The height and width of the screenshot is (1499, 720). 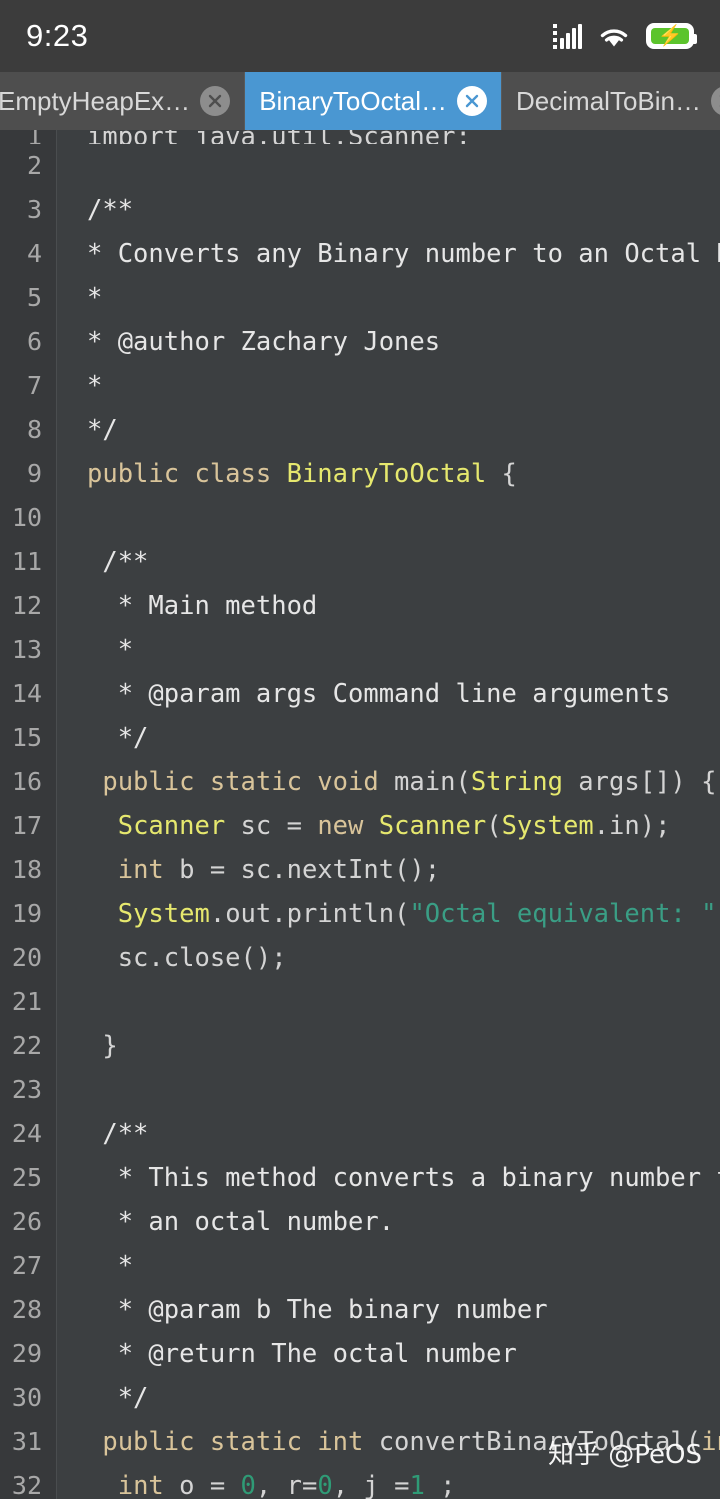 I want to click on code-token: (, so click(x=494, y=826).